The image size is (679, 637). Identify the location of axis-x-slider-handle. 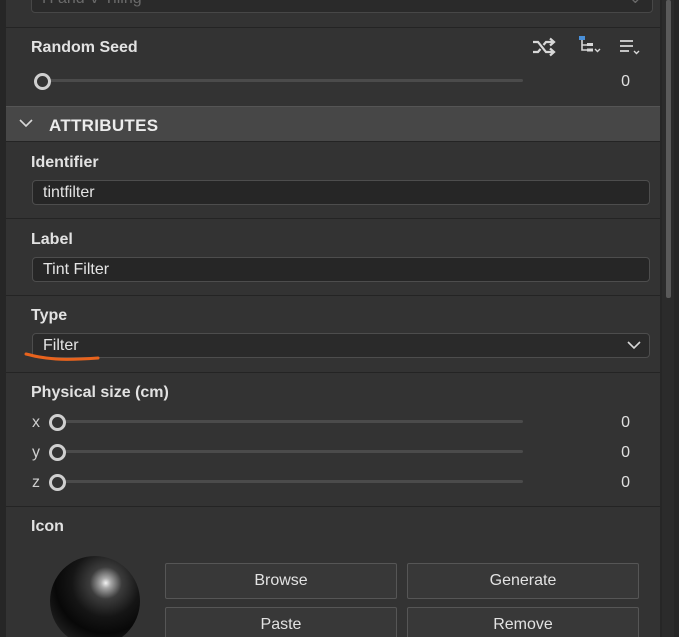
(57, 422).